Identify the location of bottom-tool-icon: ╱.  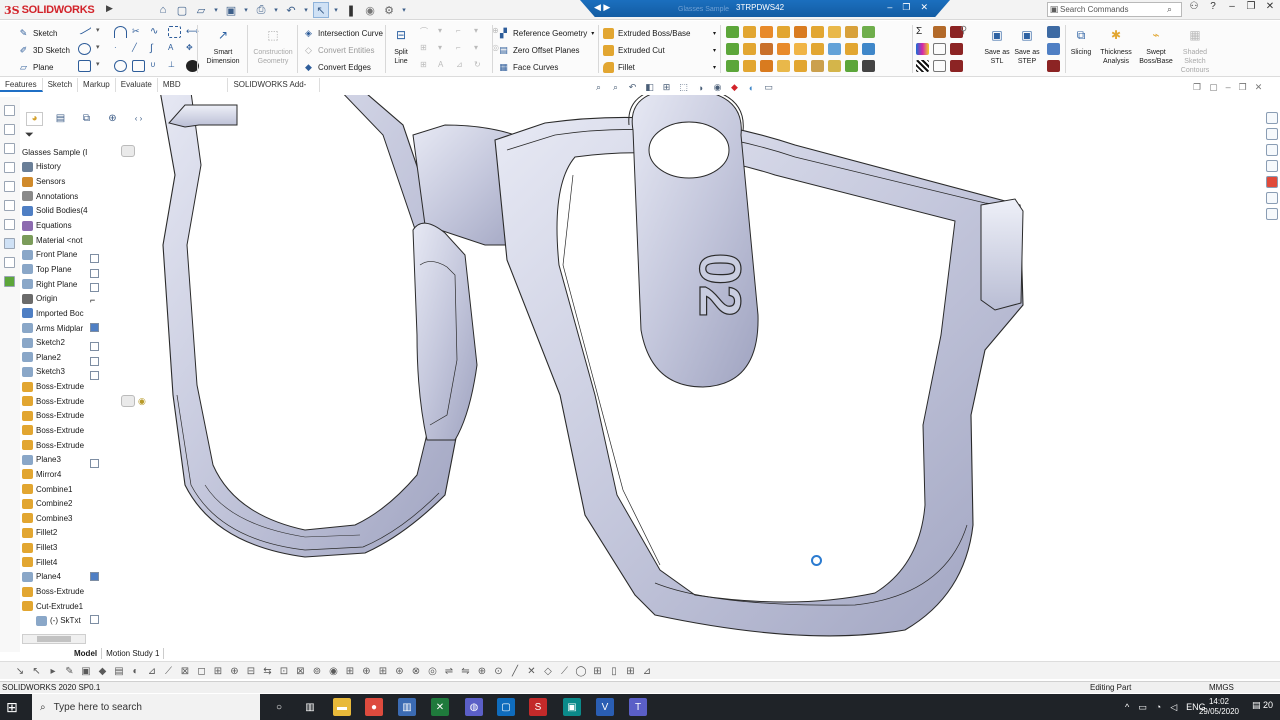
(515, 671).